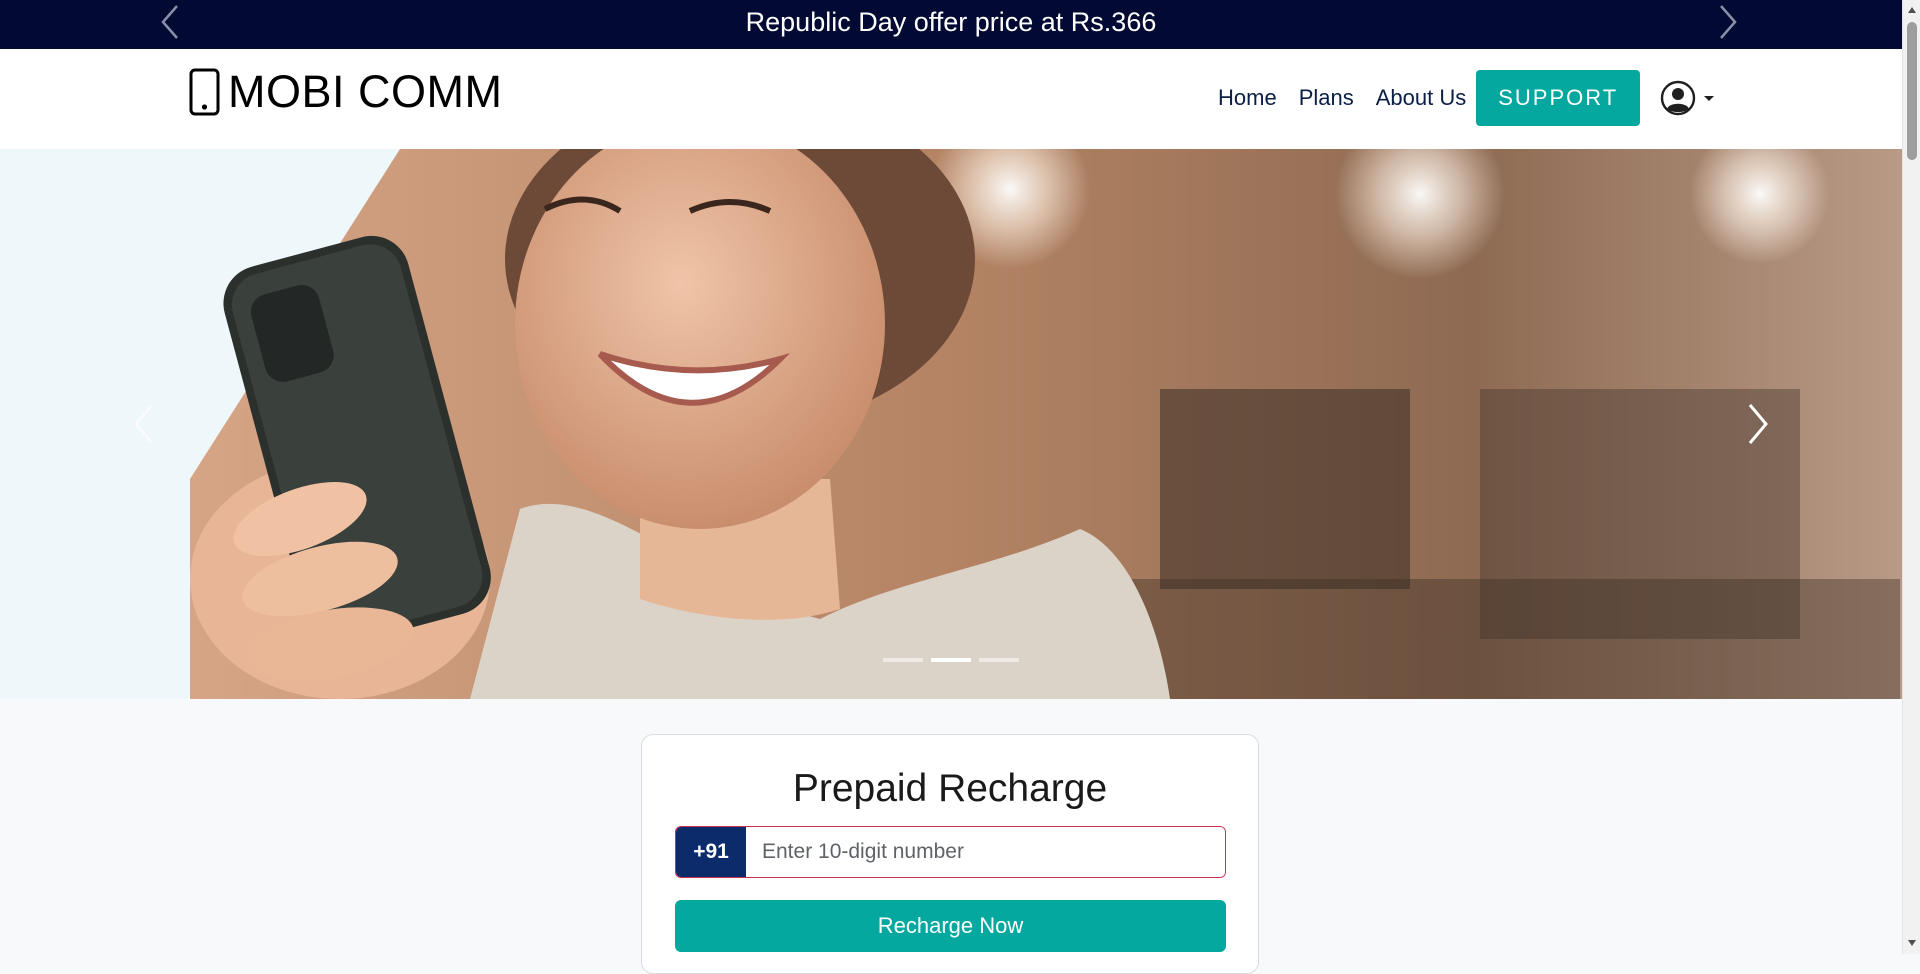 The image size is (1920, 974). I want to click on page-scrollbar, so click(1911, 477).